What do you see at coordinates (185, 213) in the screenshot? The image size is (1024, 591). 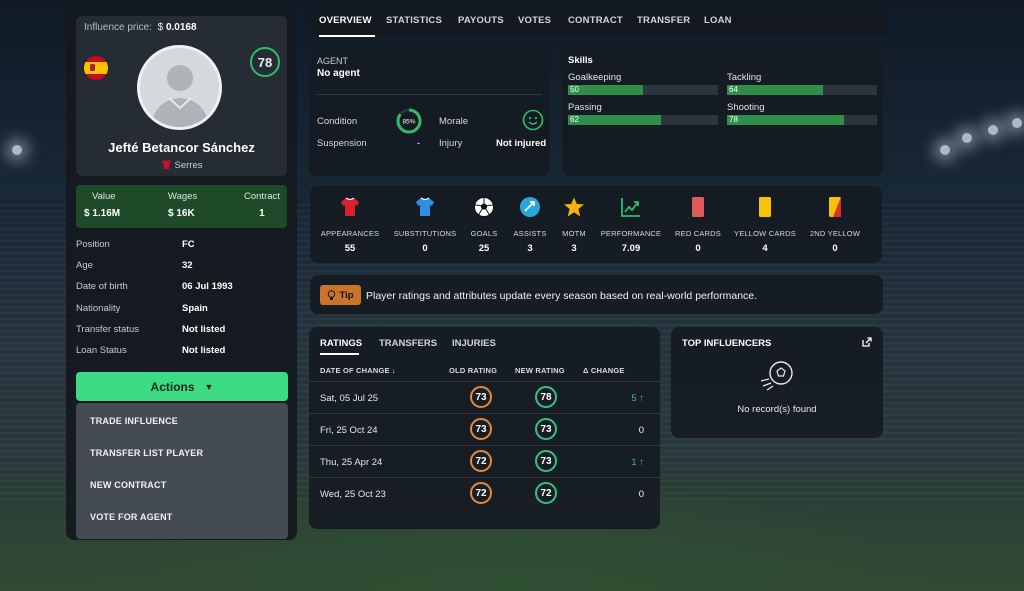 I see `wages-amount: 16K` at bounding box center [185, 213].